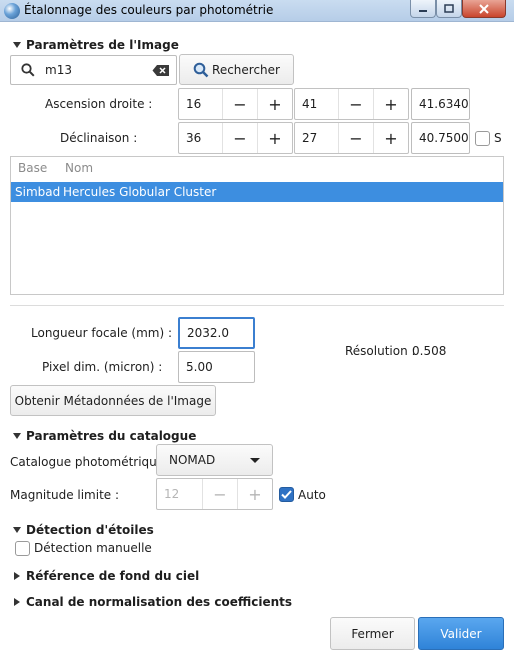  What do you see at coordinates (255, 460) in the screenshot?
I see `chevron-down-icon` at bounding box center [255, 460].